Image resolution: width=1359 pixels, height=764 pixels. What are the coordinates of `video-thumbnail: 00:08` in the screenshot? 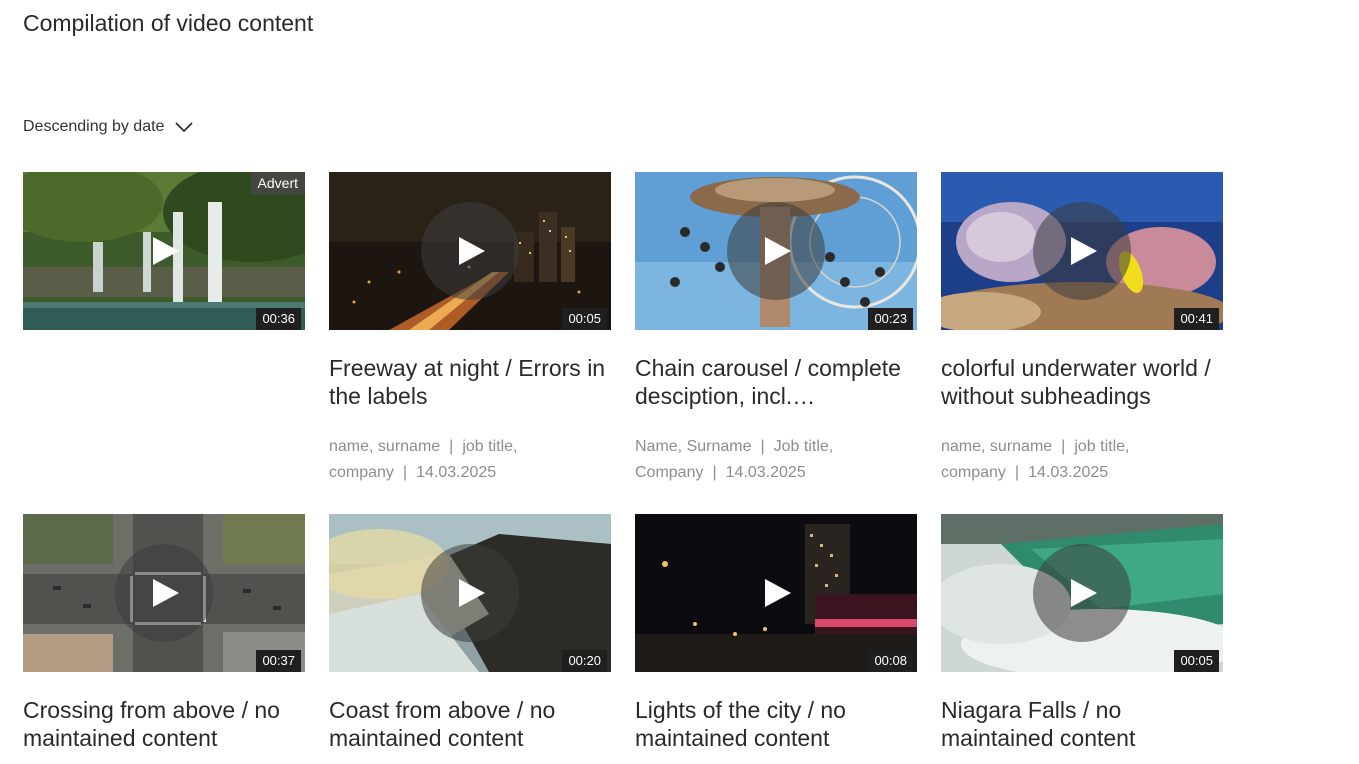 It's located at (776, 593).